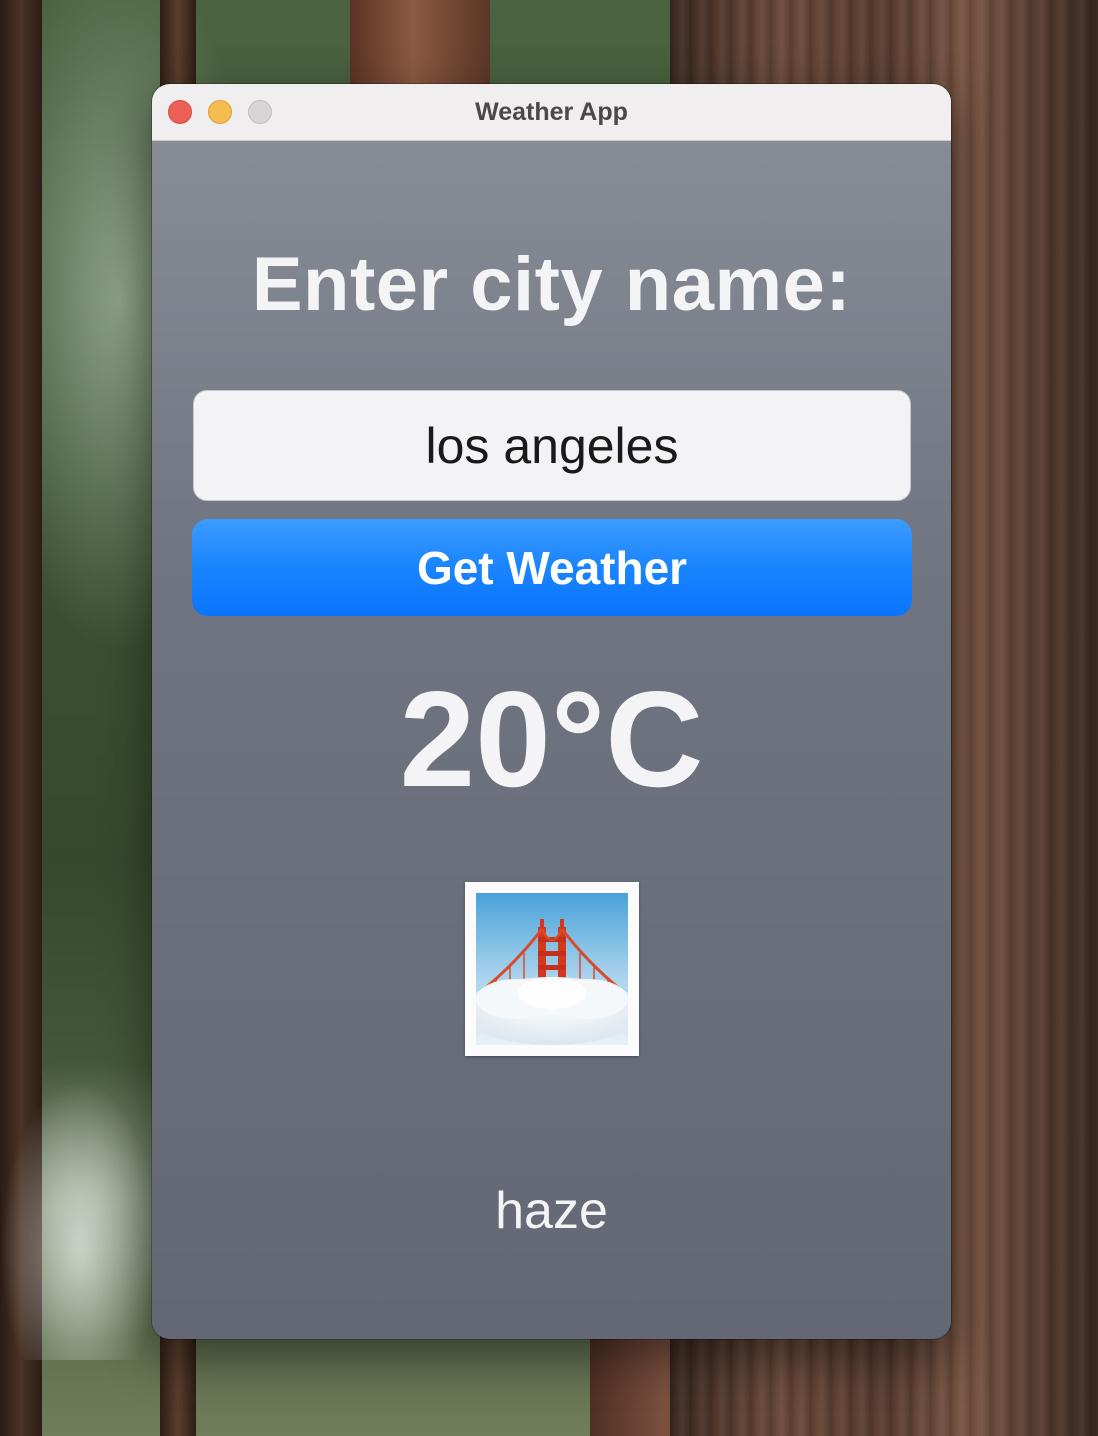 The width and height of the screenshot is (1098, 1436). What do you see at coordinates (551, 284) in the screenshot?
I see `city-prompt-label: Enter city name:` at bounding box center [551, 284].